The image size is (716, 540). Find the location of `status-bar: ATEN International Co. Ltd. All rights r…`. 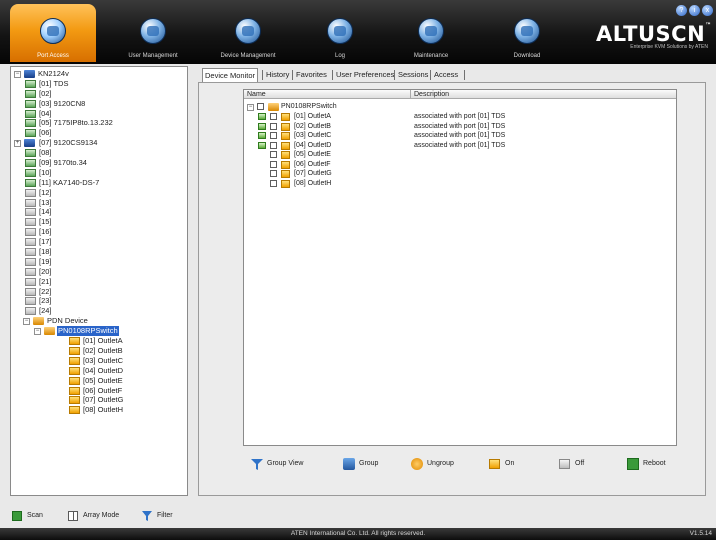

status-bar: ATEN International Co. Ltd. All rights r… is located at coordinates (358, 534).